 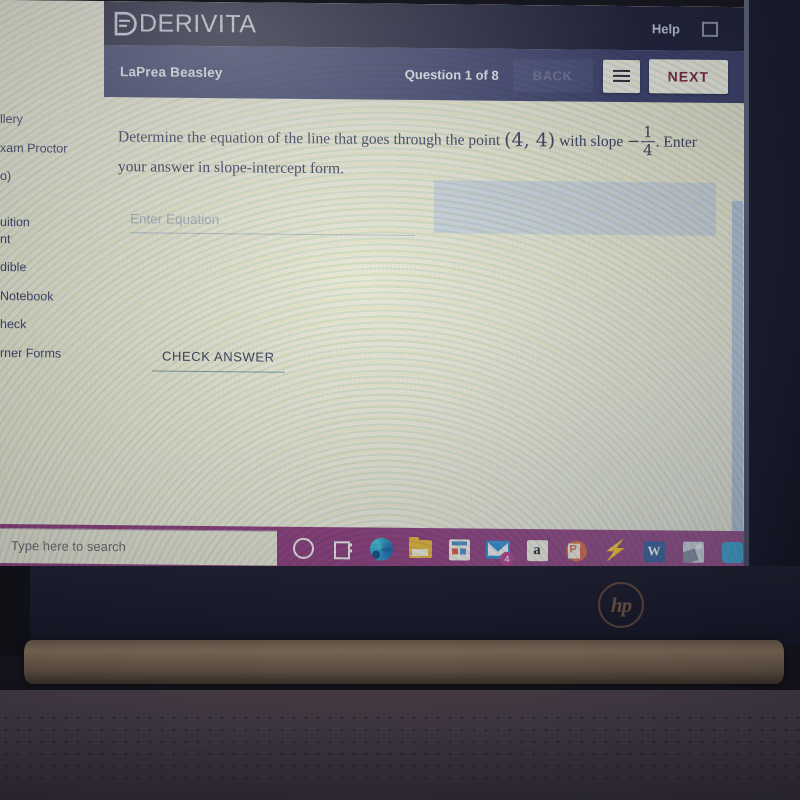 I want to click on fullscreen-icon, so click(x=710, y=29).